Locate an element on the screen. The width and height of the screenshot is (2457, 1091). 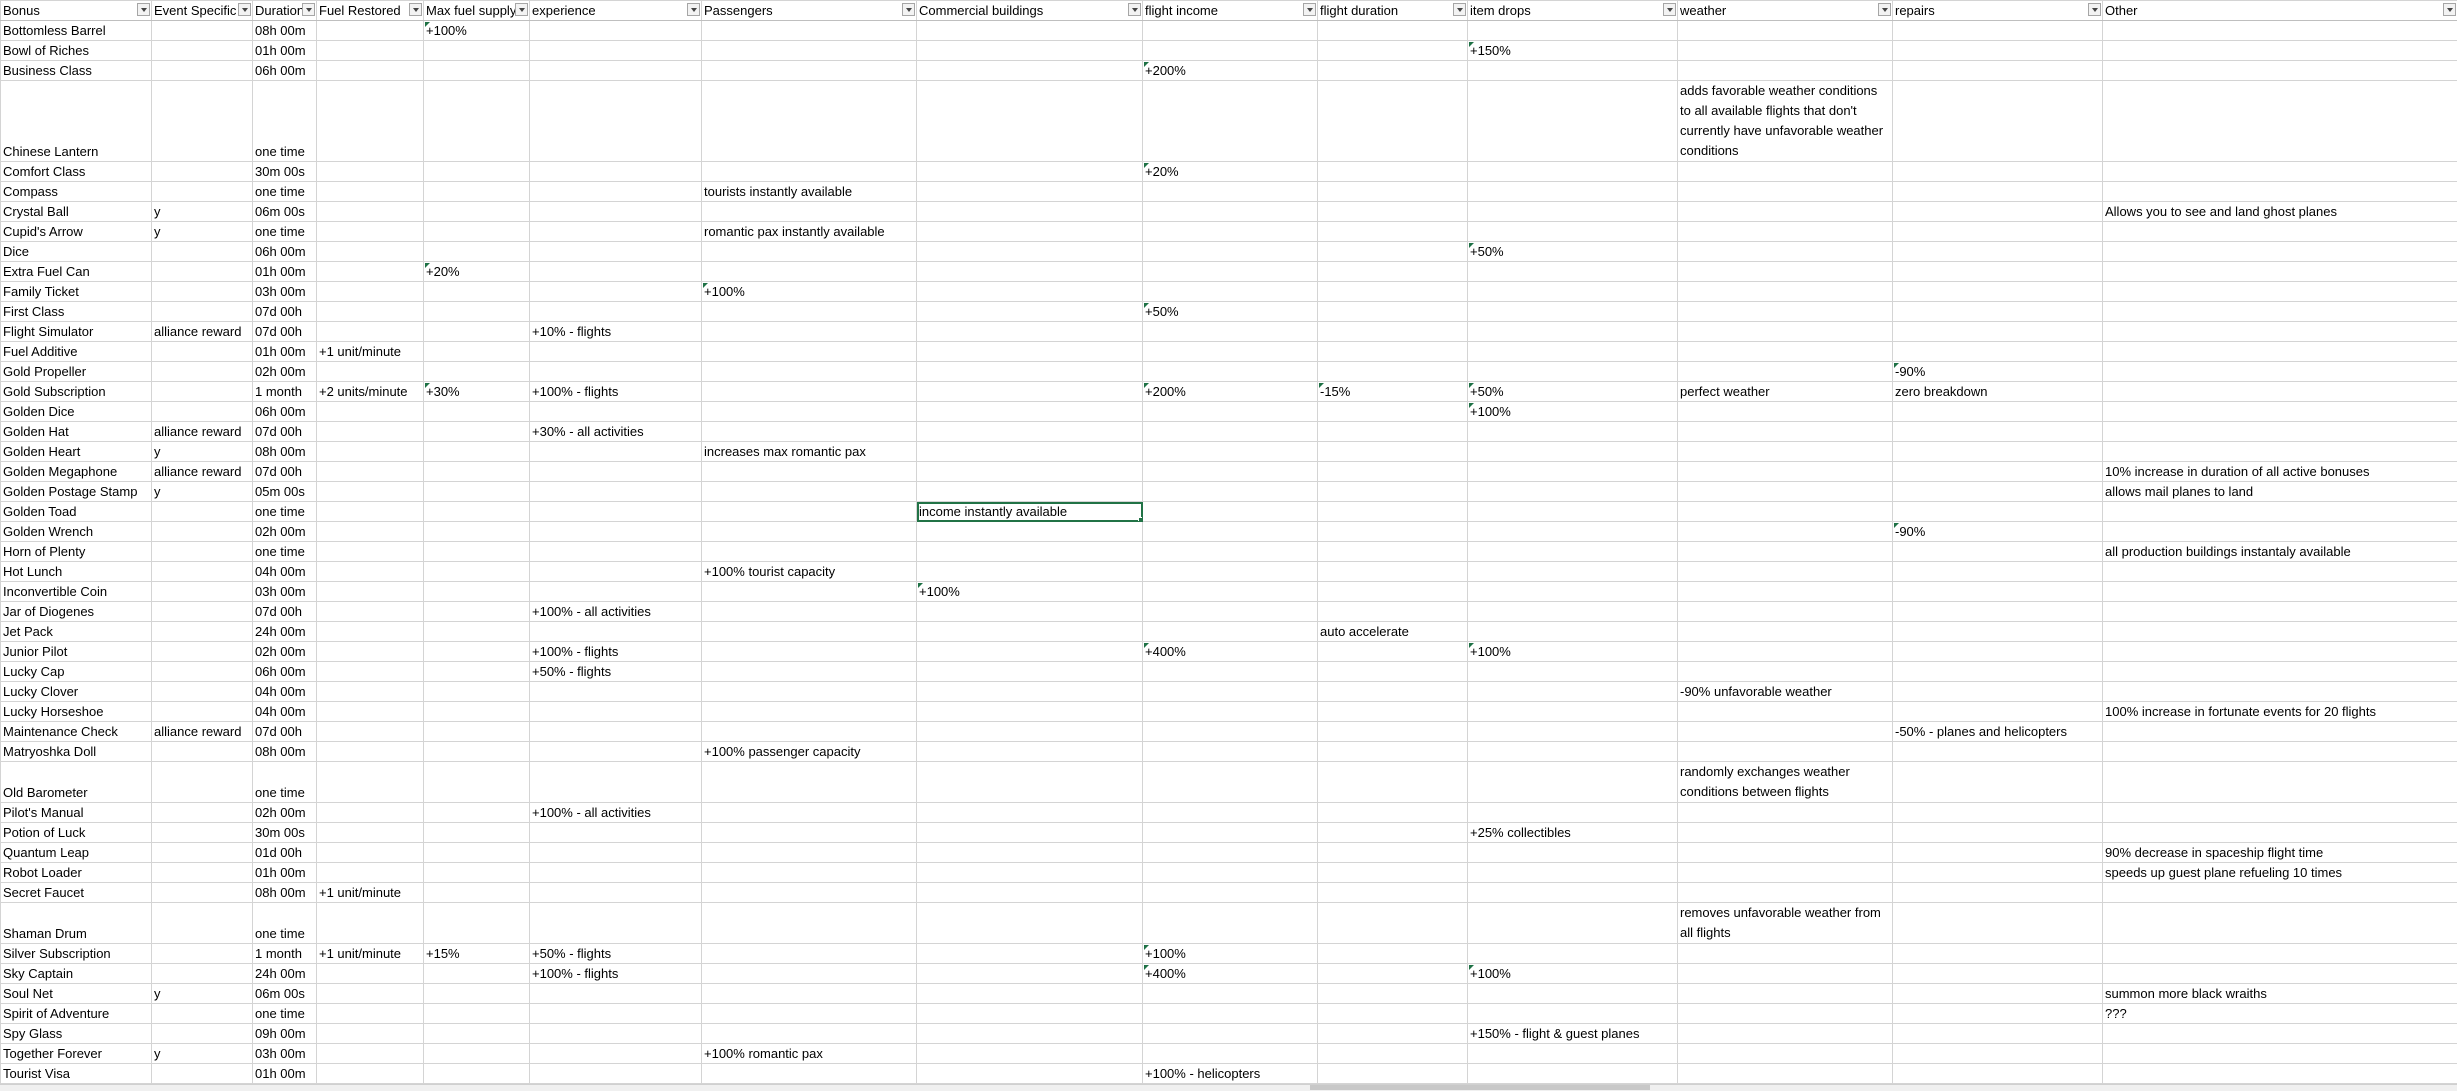
cell: 30m 00s is located at coordinates (284, 171).